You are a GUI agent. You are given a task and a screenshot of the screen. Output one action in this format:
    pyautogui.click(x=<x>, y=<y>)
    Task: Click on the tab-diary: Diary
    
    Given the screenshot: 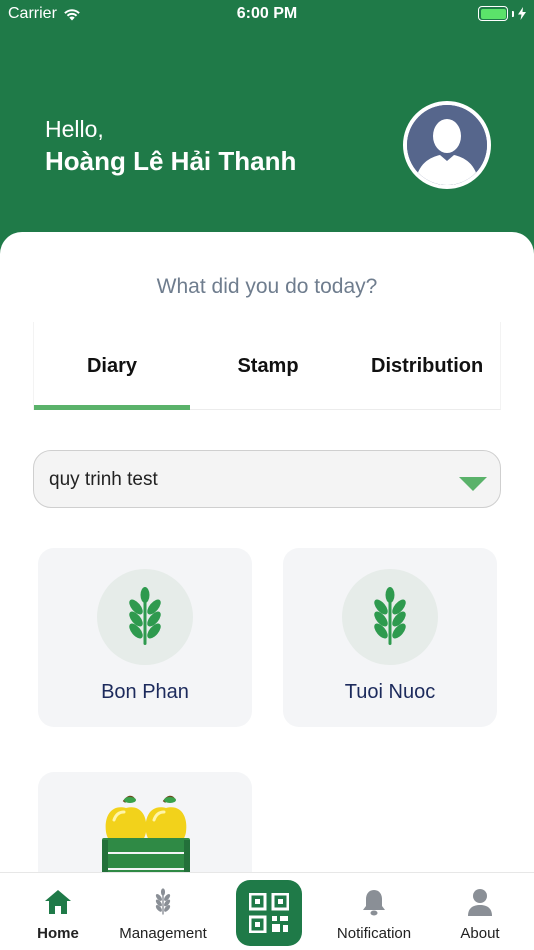 What is the action you would take?
    pyautogui.click(x=112, y=366)
    